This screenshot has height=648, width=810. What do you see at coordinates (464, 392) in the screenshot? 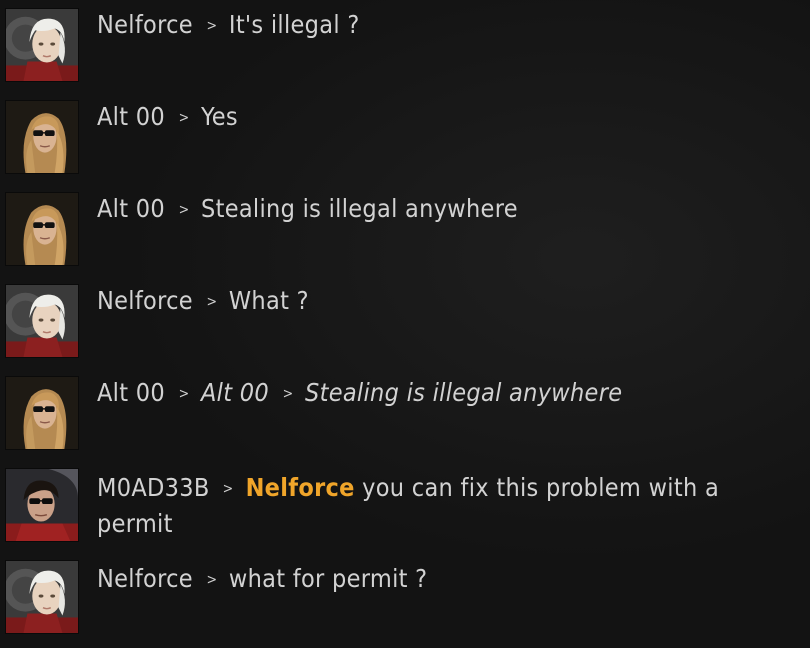
I see `quoted-message-body: Stealing is illegal anywhere` at bounding box center [464, 392].